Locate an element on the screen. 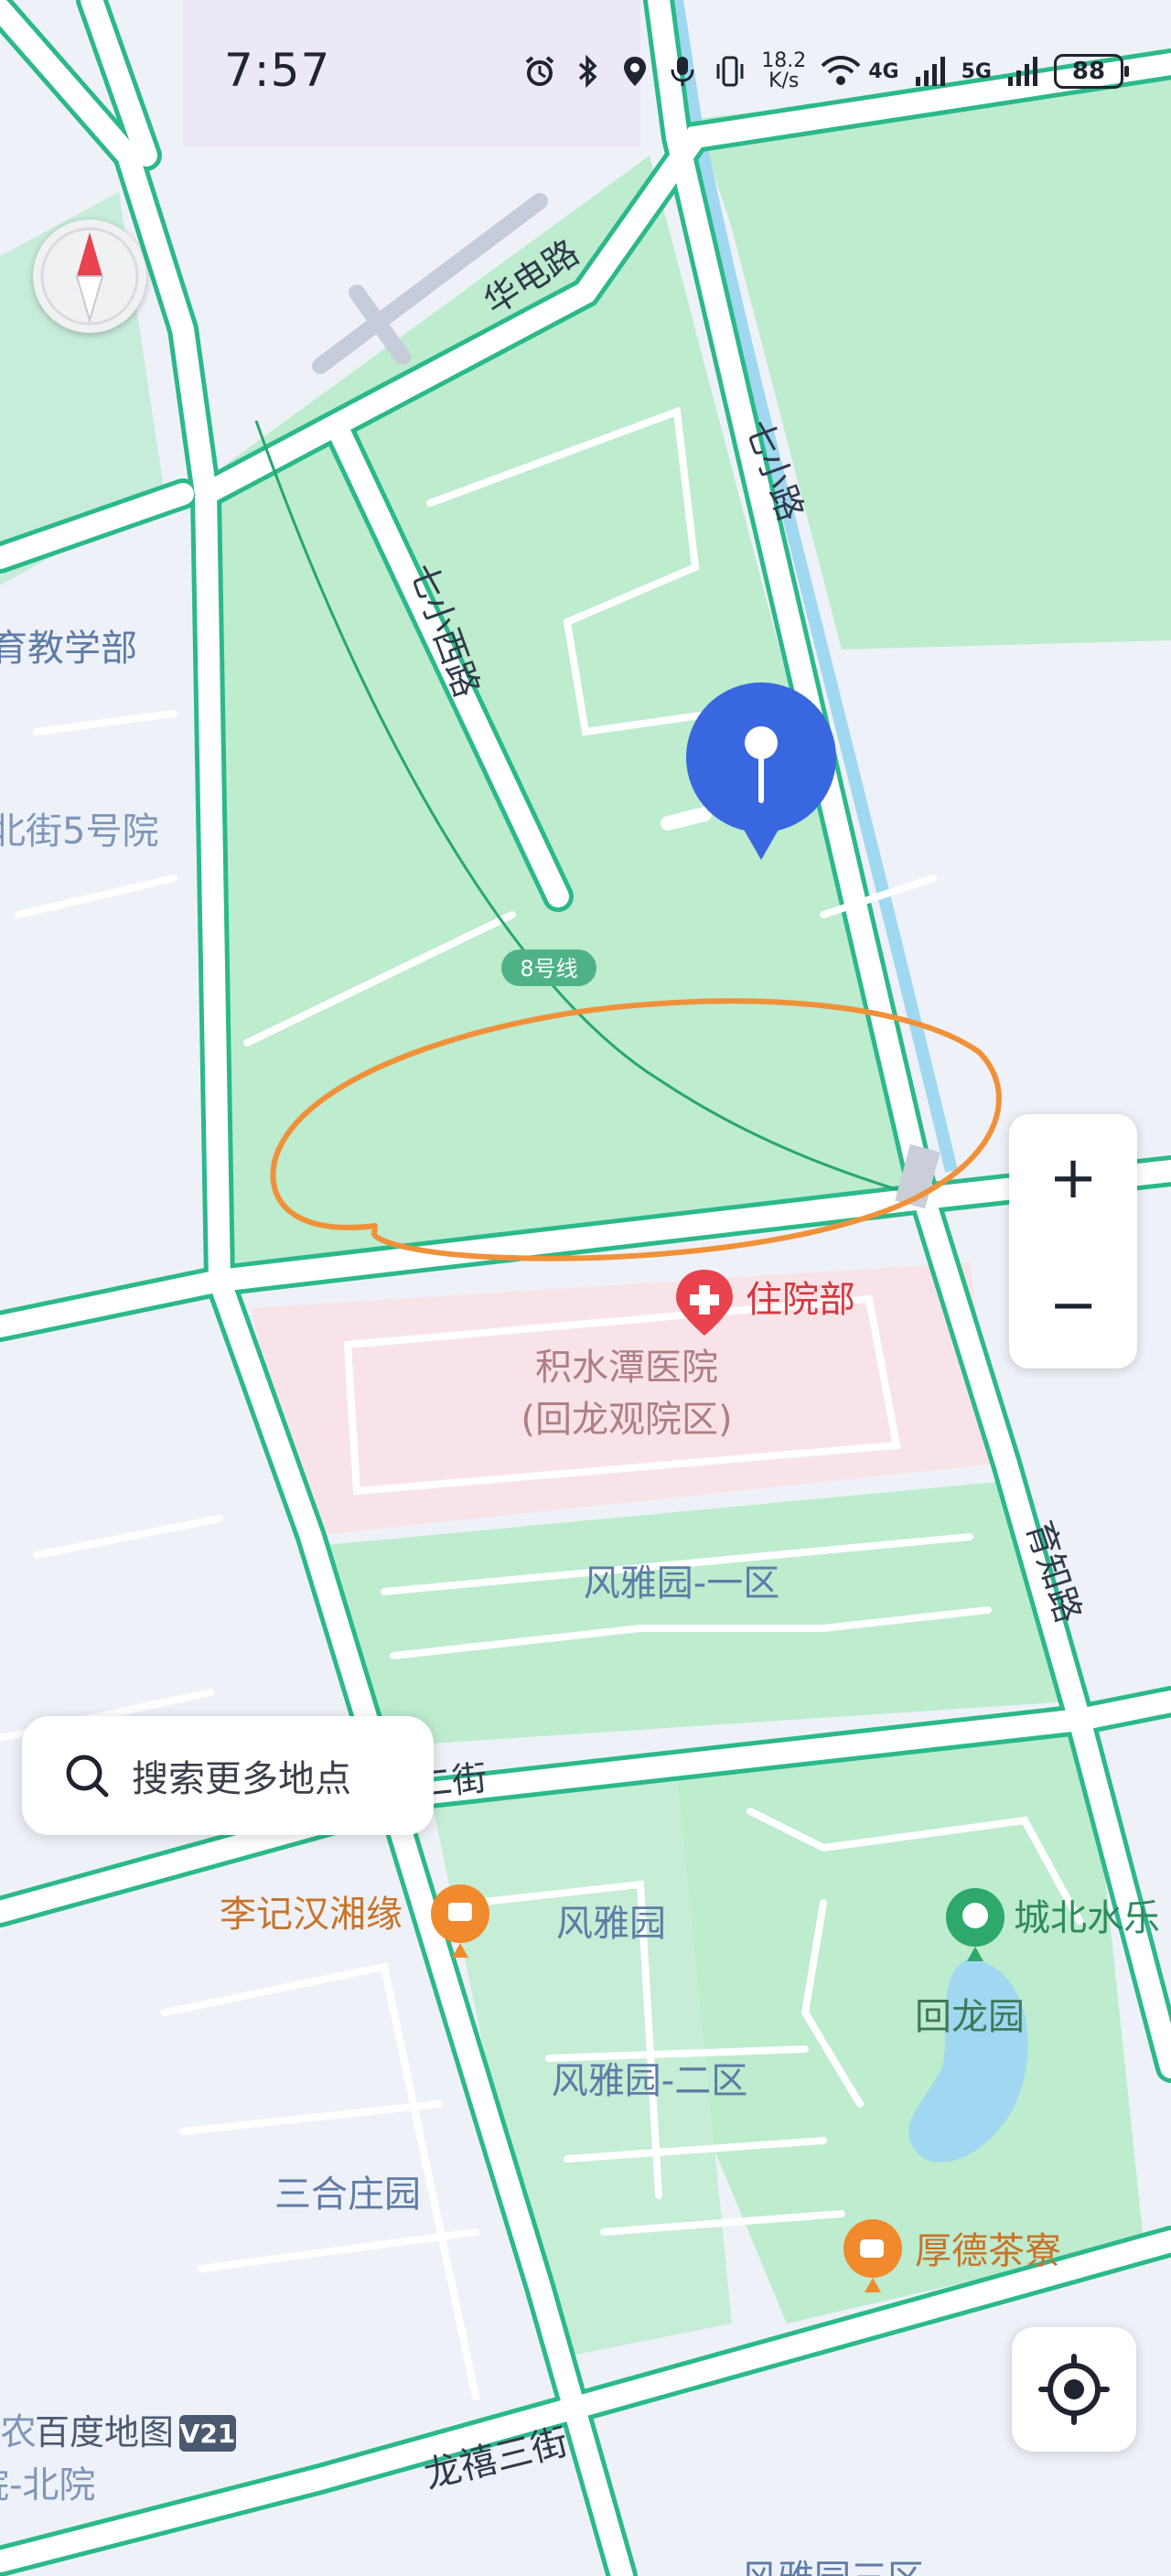  area-left-bottom-1: 农 is located at coordinates (18, 2432).